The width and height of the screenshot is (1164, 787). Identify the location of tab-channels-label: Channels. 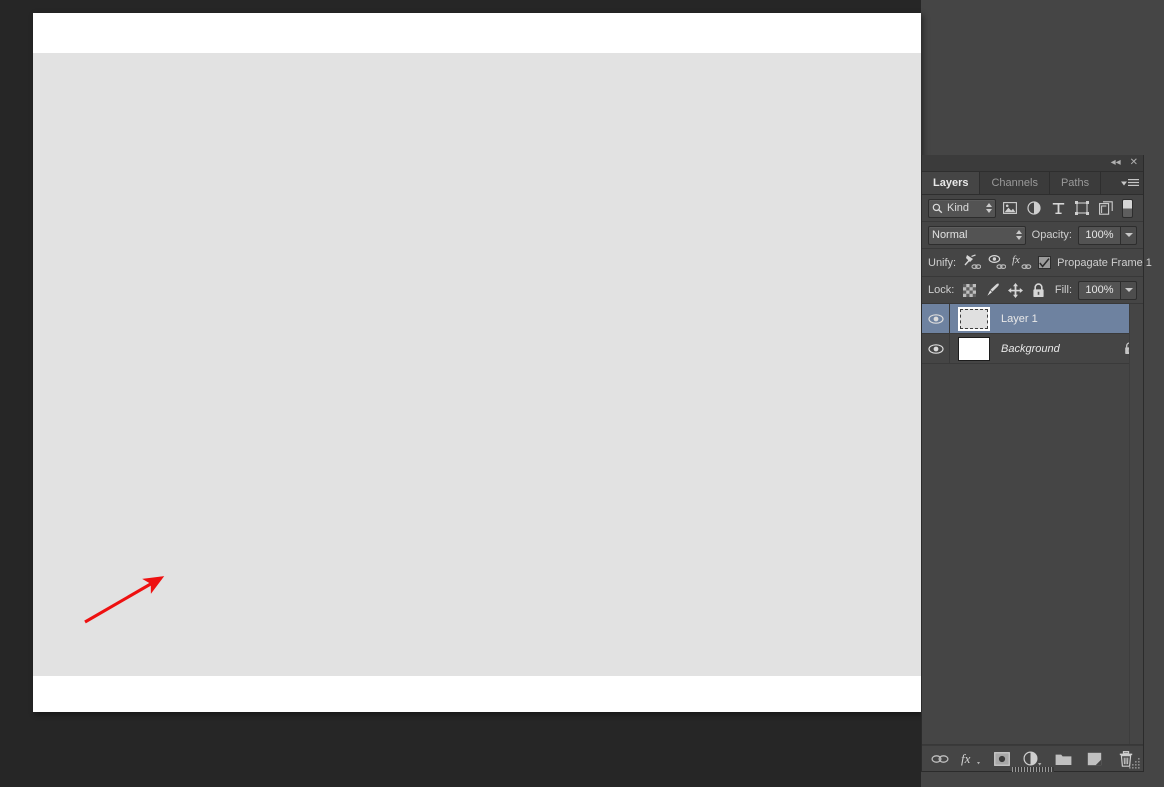
(1014, 183).